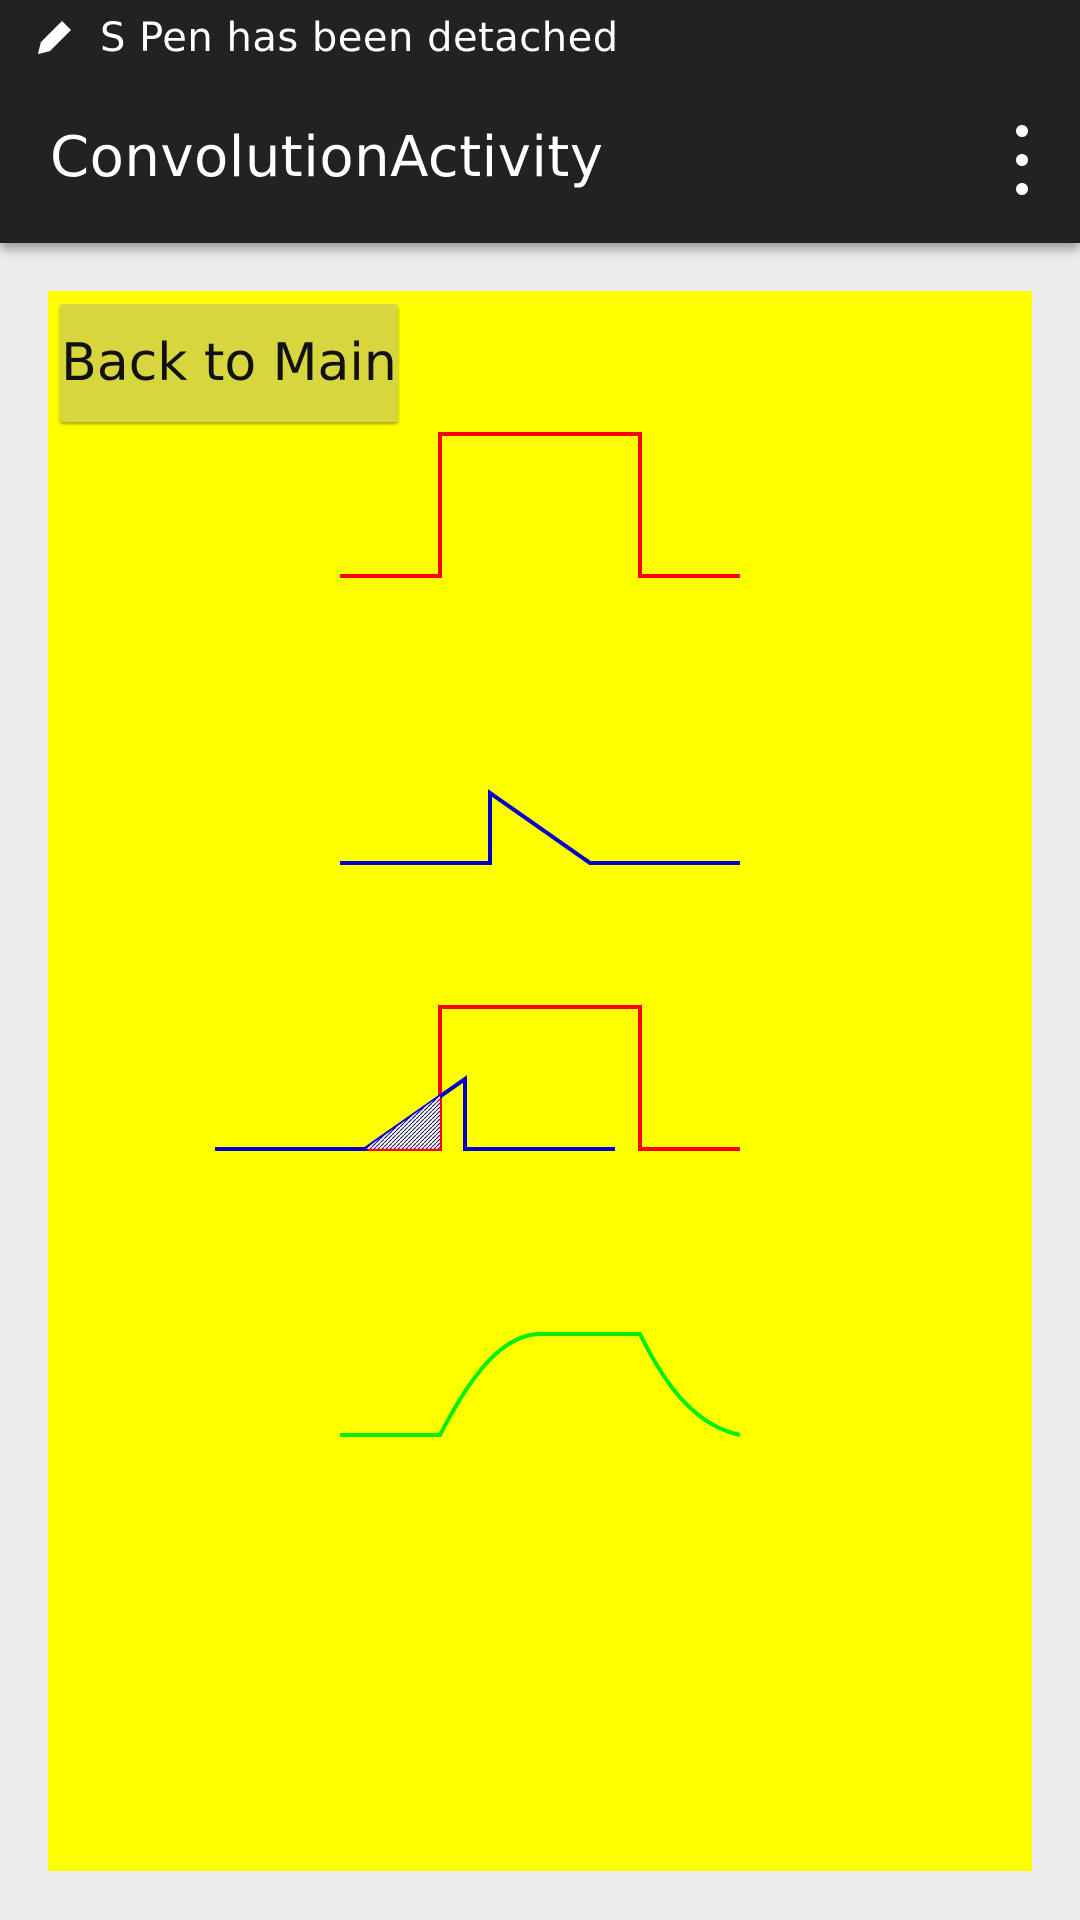 The height and width of the screenshot is (1920, 1080). I want to click on action-bar: ConvolutionActivity, so click(540, 159).